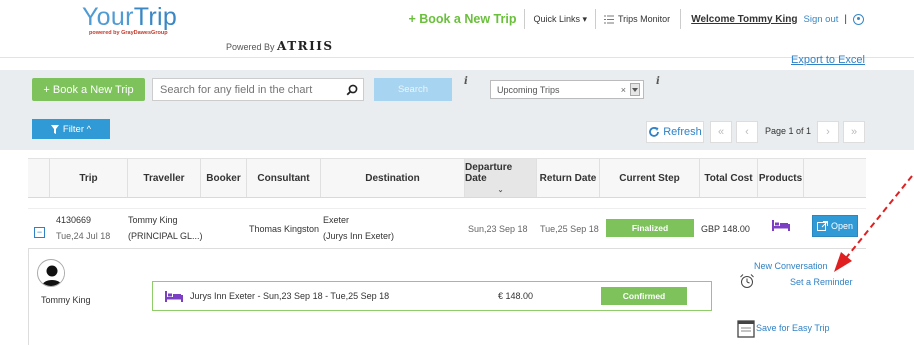 This screenshot has height=345, width=914. What do you see at coordinates (569, 229) in the screenshot?
I see `return-date-cell: Tue,25 Sep 18` at bounding box center [569, 229].